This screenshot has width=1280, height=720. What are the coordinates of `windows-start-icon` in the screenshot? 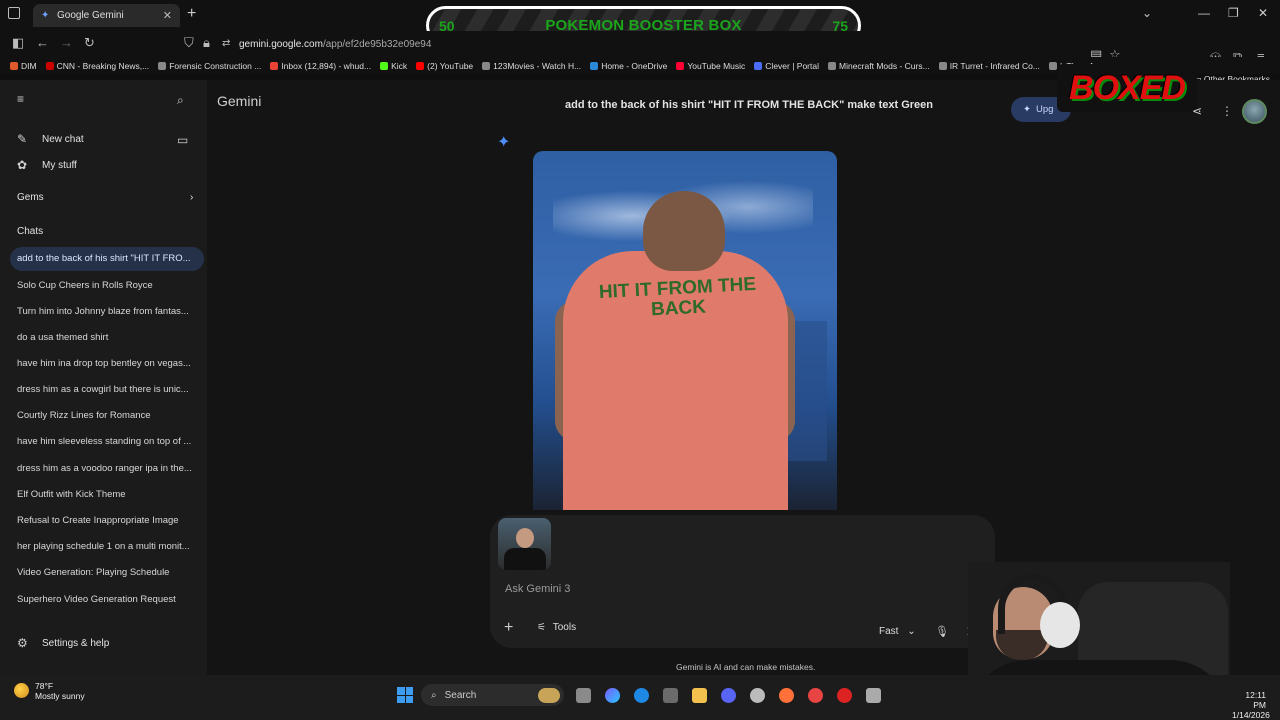 It's located at (405, 695).